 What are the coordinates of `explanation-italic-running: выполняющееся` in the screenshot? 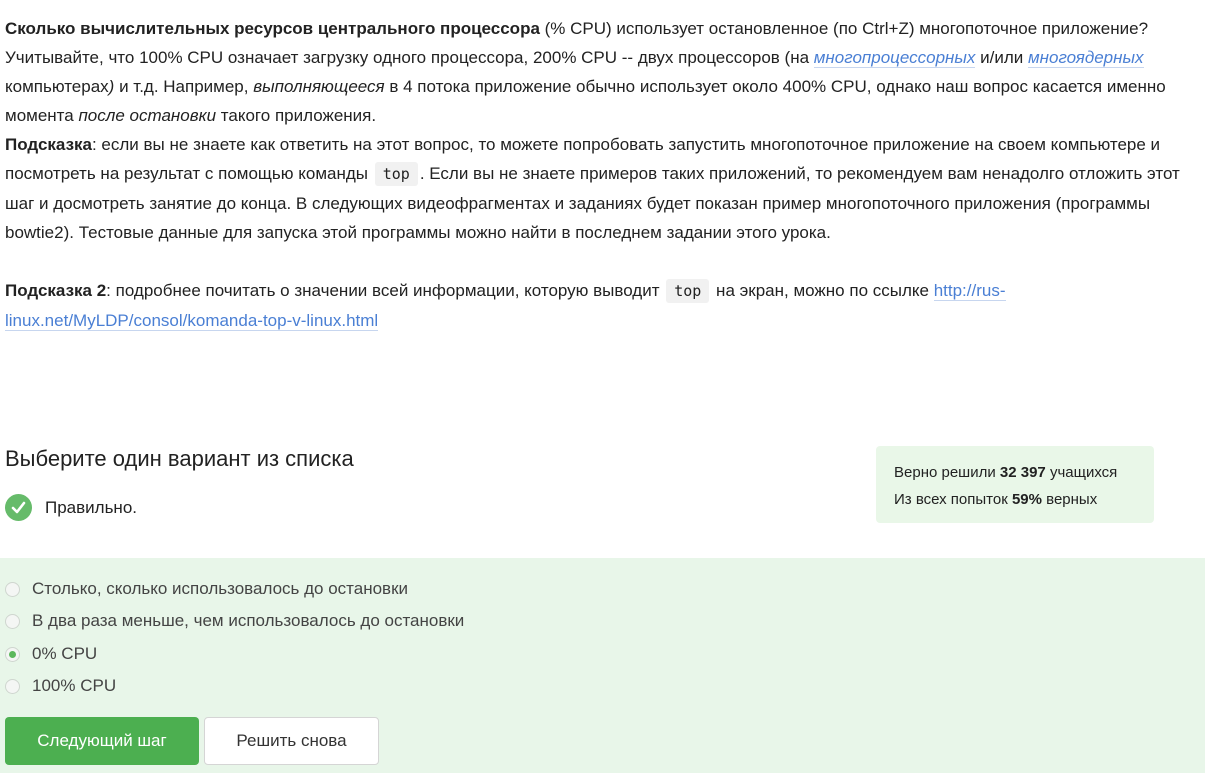 It's located at (319, 86).